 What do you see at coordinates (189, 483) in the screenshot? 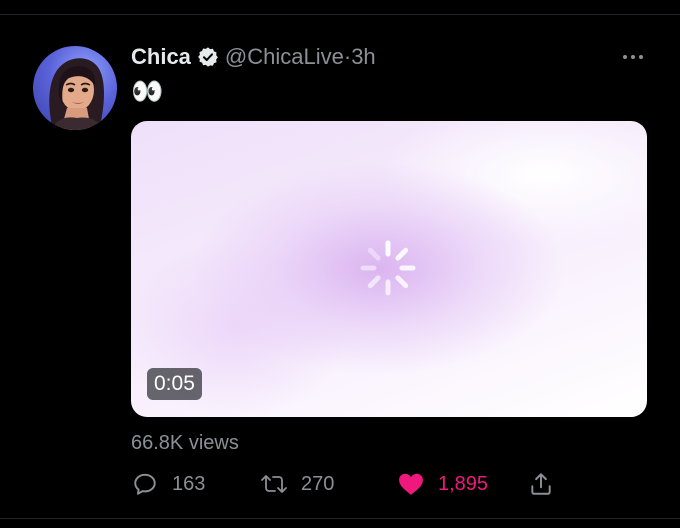
I see `reply-count: 163` at bounding box center [189, 483].